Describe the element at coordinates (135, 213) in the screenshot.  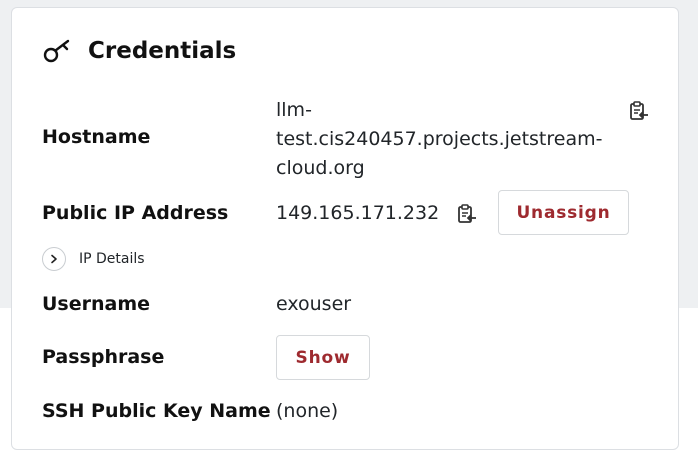
I see `public-ip-label: Public IP Address` at that location.